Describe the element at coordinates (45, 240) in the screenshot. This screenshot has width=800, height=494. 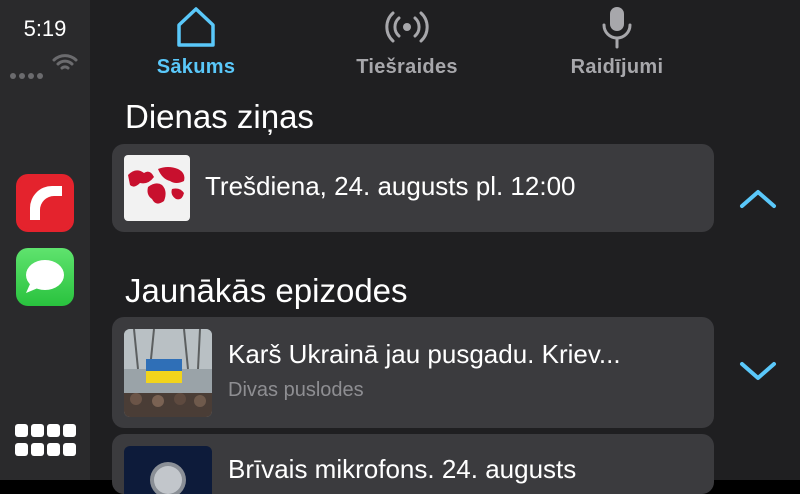
I see `sidebar: 5:19` at that location.